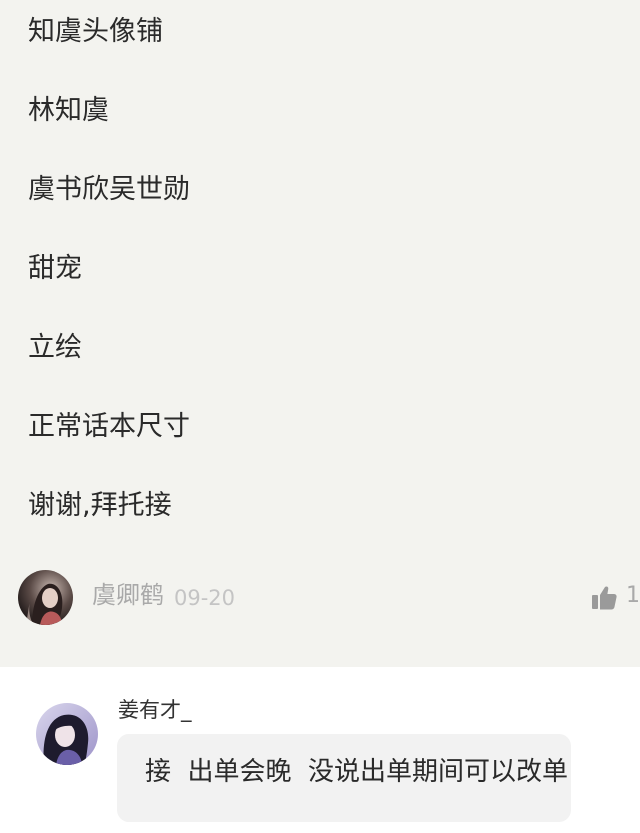  What do you see at coordinates (109, 426) in the screenshot?
I see `post-line-size: 正常话本尺寸` at bounding box center [109, 426].